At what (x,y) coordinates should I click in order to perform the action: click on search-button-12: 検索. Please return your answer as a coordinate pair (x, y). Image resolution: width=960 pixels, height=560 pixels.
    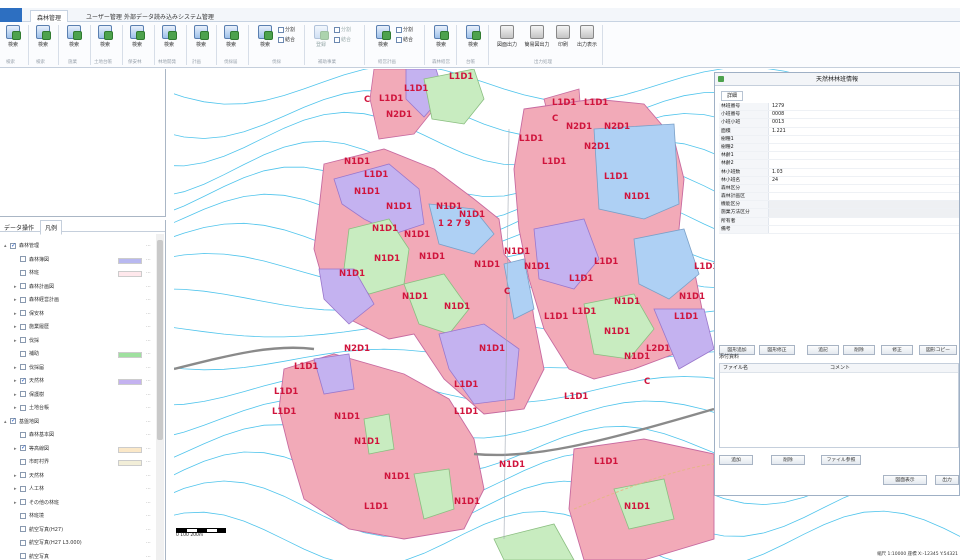
    Looking at the image, I should click on (473, 39).